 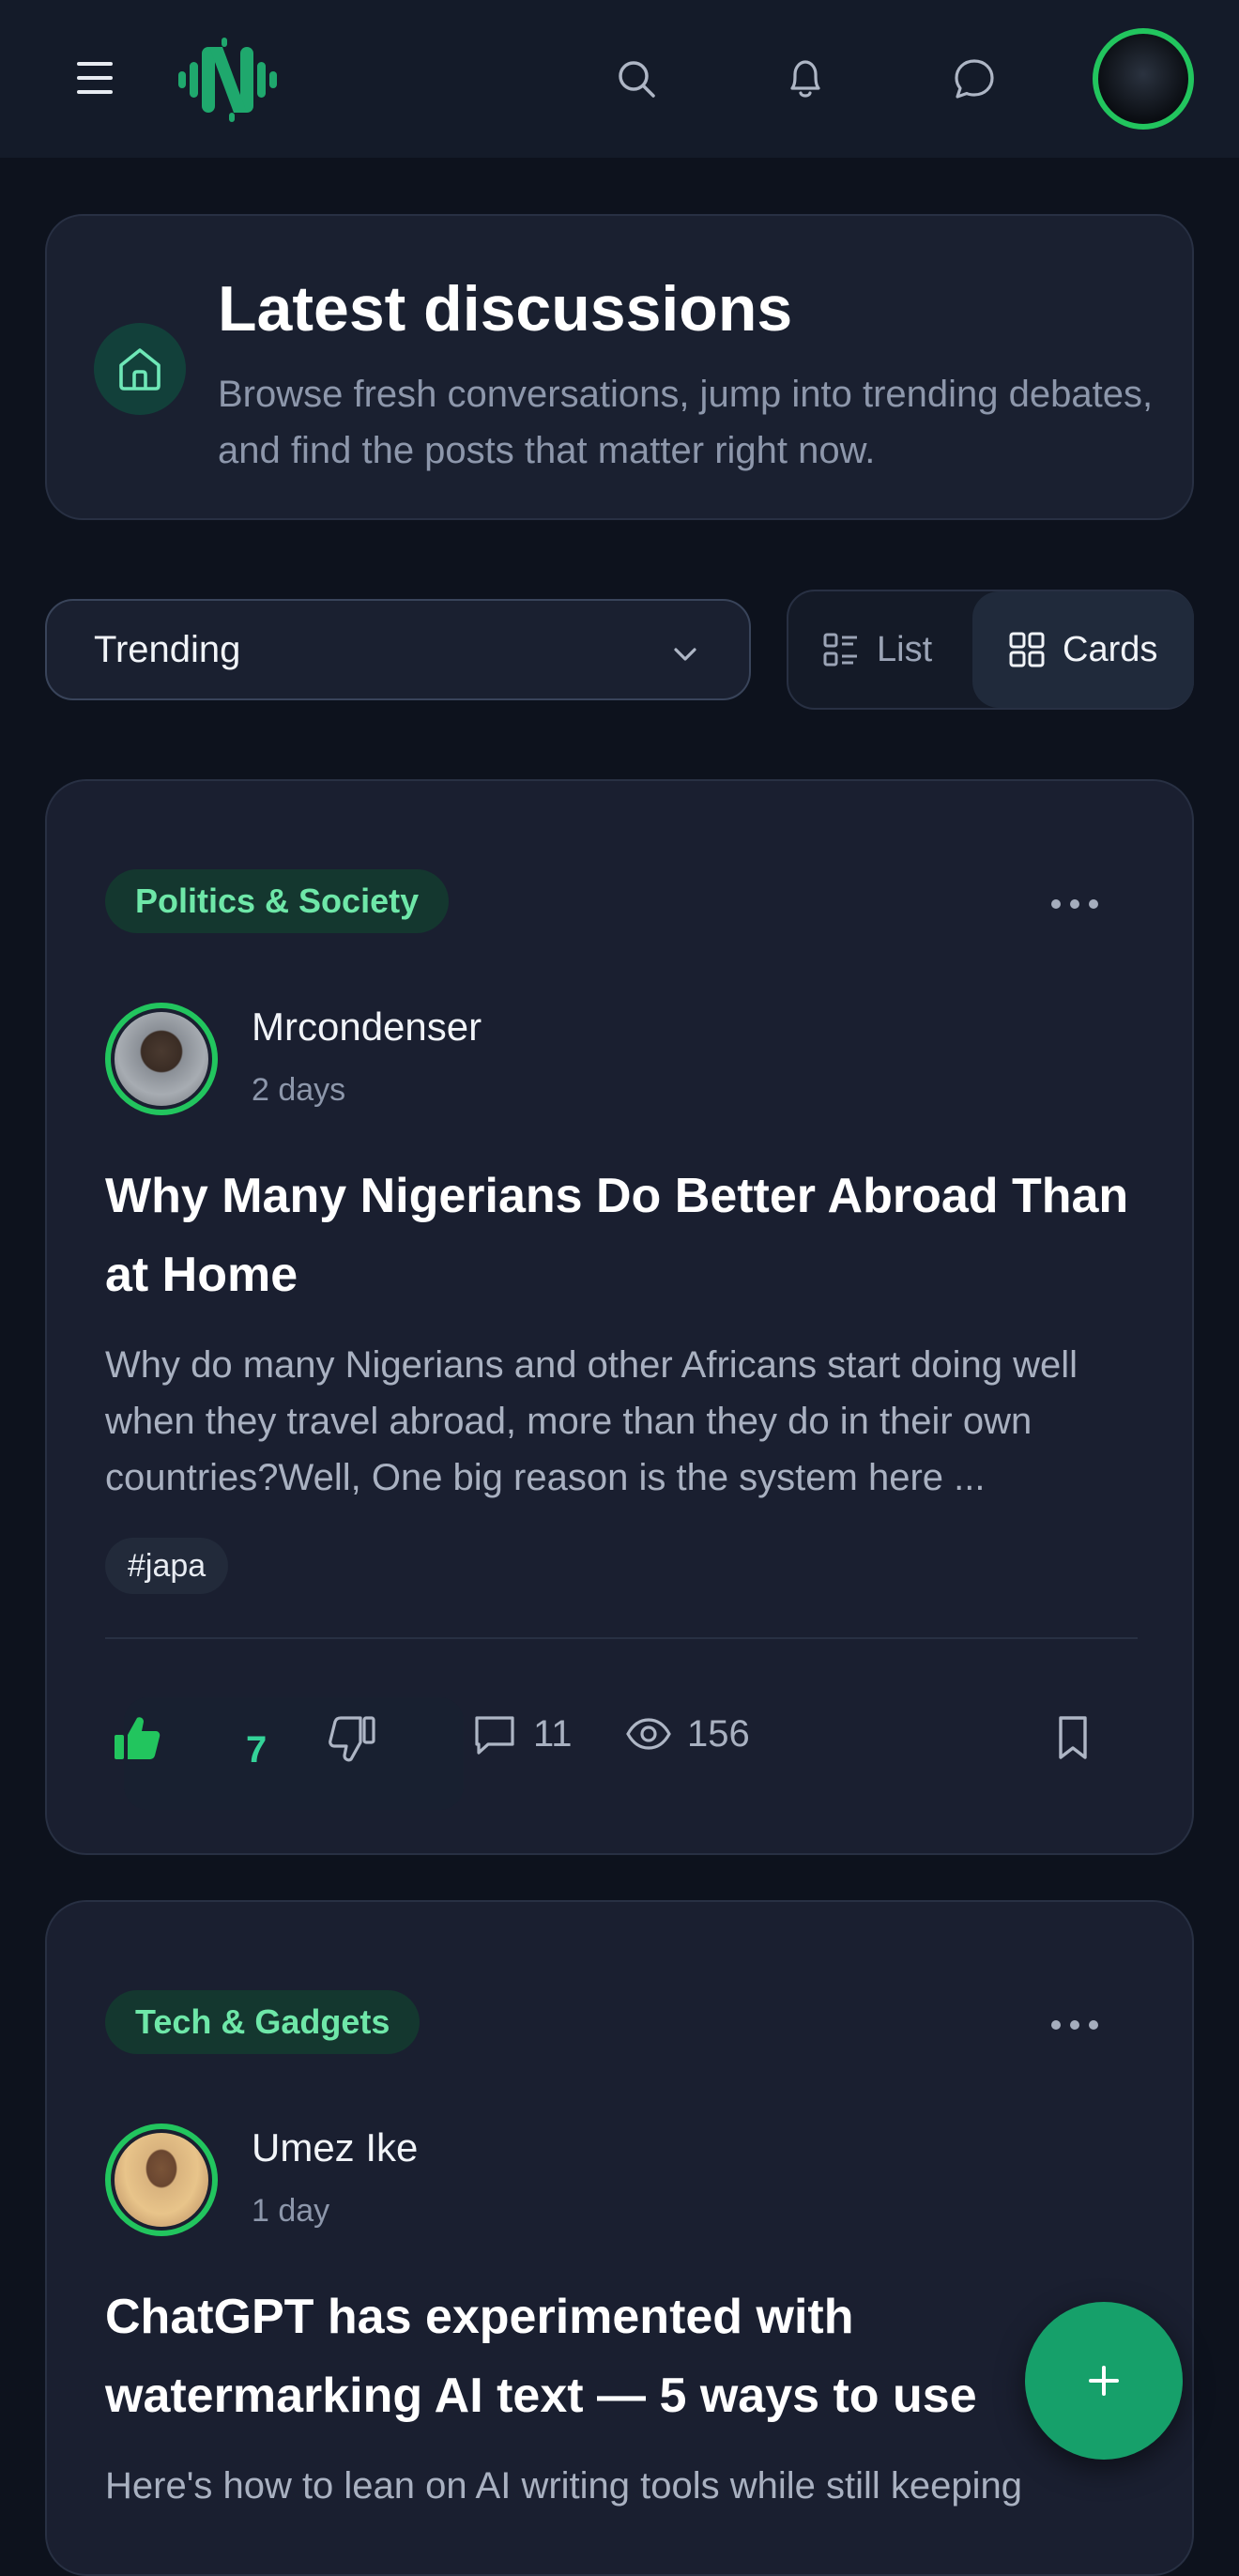 I want to click on view-cards-button: Cards, so click(x=1083, y=650).